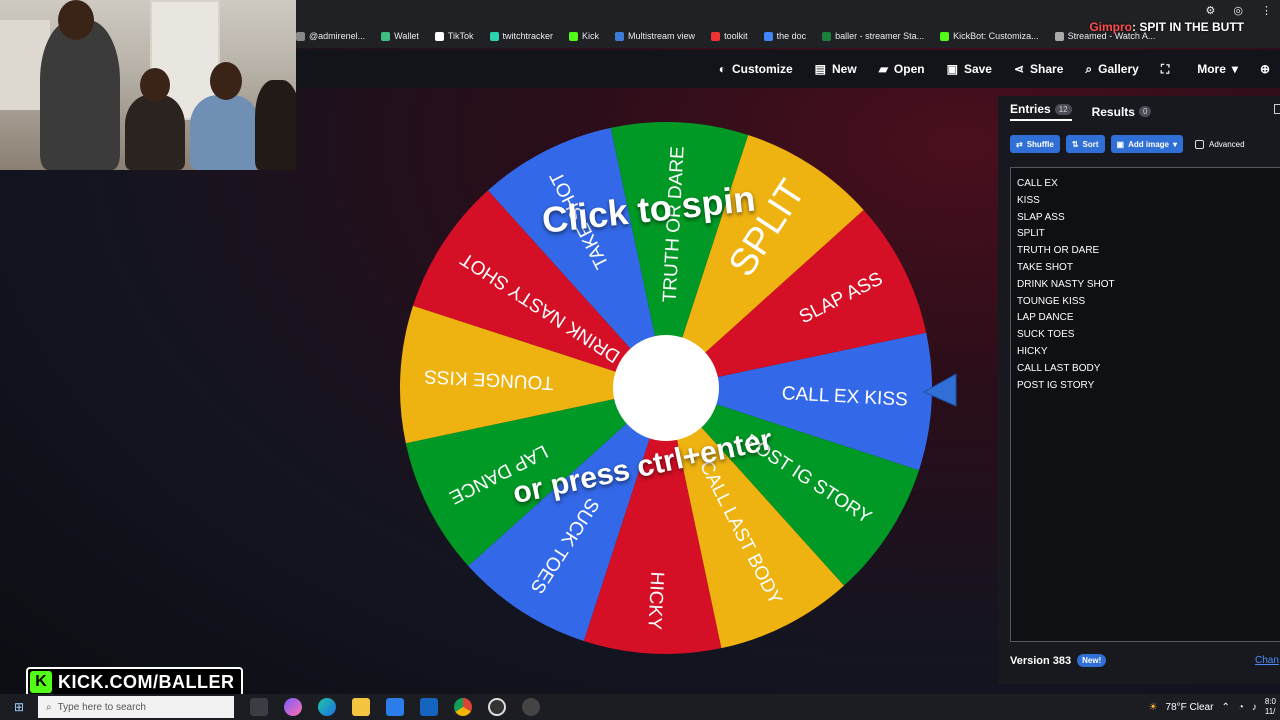 This screenshot has height=720, width=1280. Describe the element at coordinates (1040, 144) in the screenshot. I see `shuffle-label: Shuffle` at that location.